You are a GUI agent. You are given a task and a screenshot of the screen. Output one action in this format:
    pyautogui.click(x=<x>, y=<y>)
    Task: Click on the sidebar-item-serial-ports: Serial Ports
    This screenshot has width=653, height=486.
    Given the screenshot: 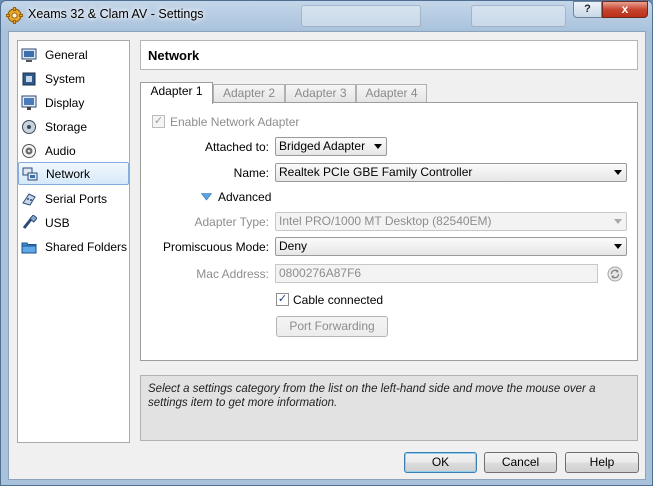 What is the action you would take?
    pyautogui.click(x=73, y=198)
    